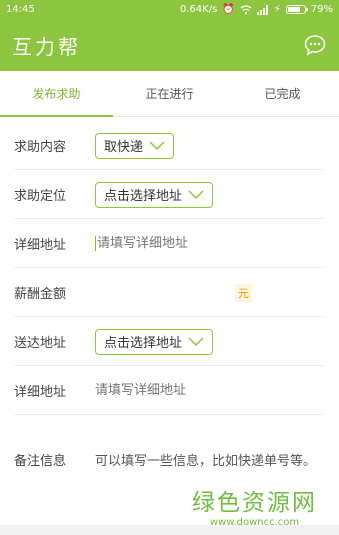 The image size is (339, 535). I want to click on delivery-select: 点击选择地址, so click(154, 341).